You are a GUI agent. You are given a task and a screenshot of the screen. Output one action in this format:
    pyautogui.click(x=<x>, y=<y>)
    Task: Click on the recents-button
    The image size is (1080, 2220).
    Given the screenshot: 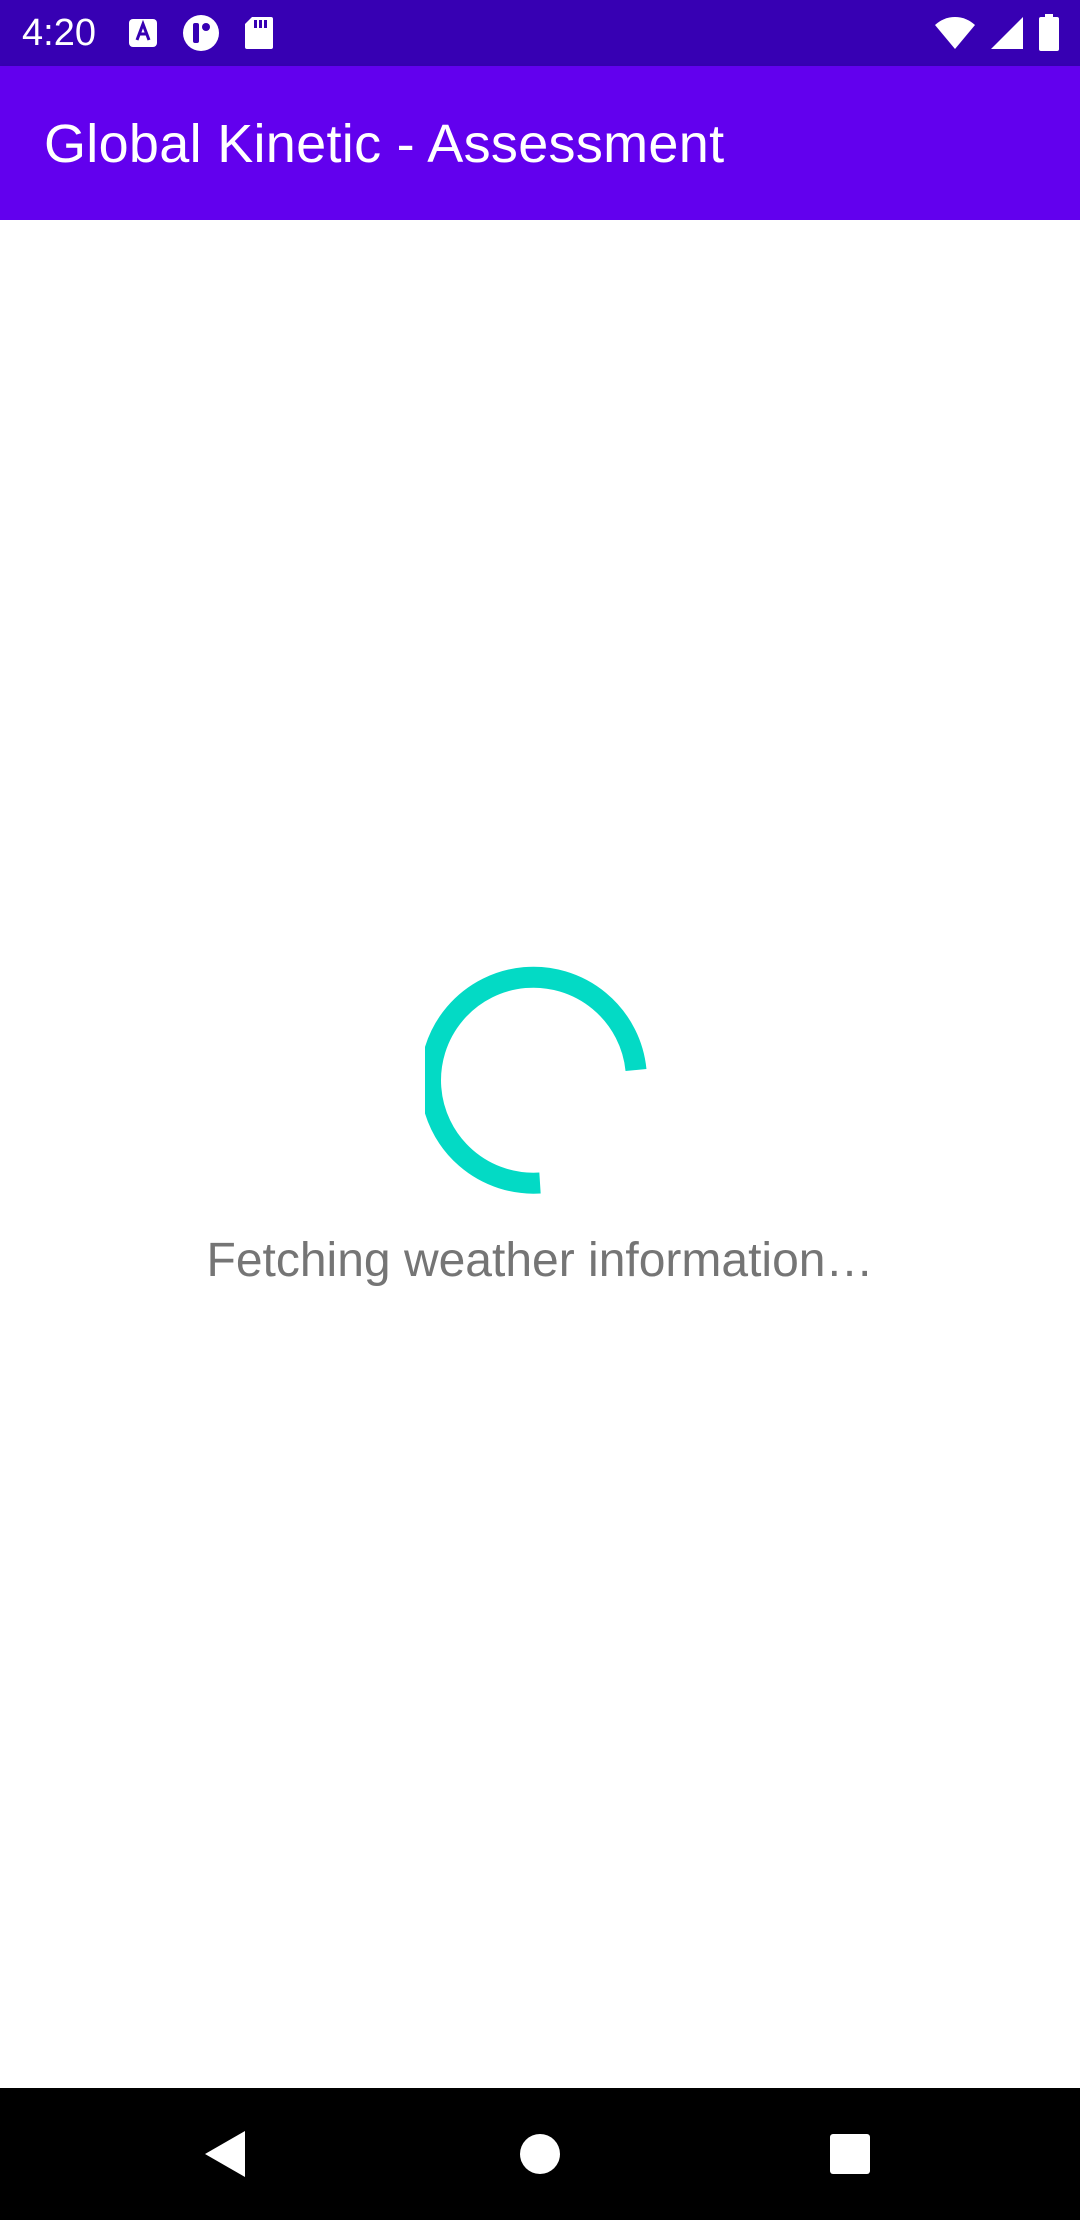 What is the action you would take?
    pyautogui.click(x=850, y=2154)
    